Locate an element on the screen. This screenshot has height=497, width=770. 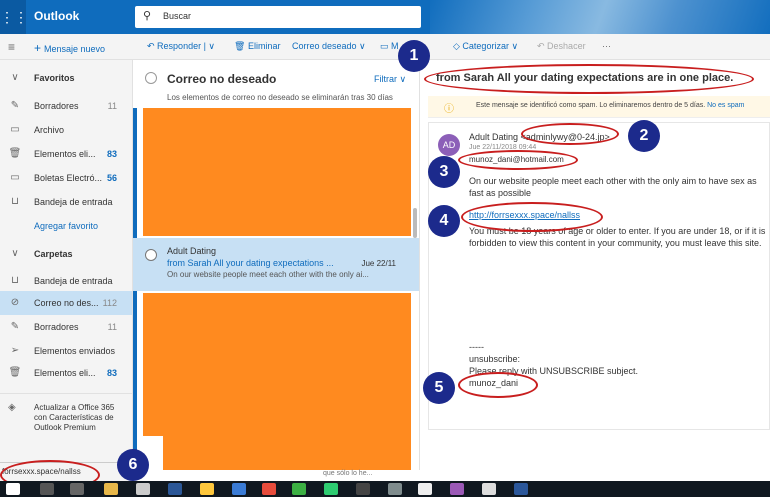
search-placeholder: Buscar is located at coordinates (177, 16).